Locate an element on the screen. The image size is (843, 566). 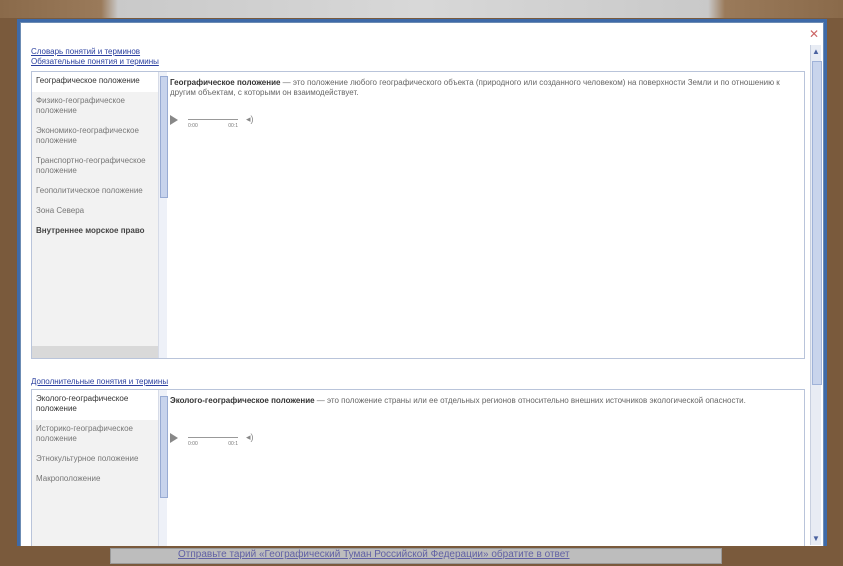
list-item: Зона Севера is located at coordinates (95, 212).